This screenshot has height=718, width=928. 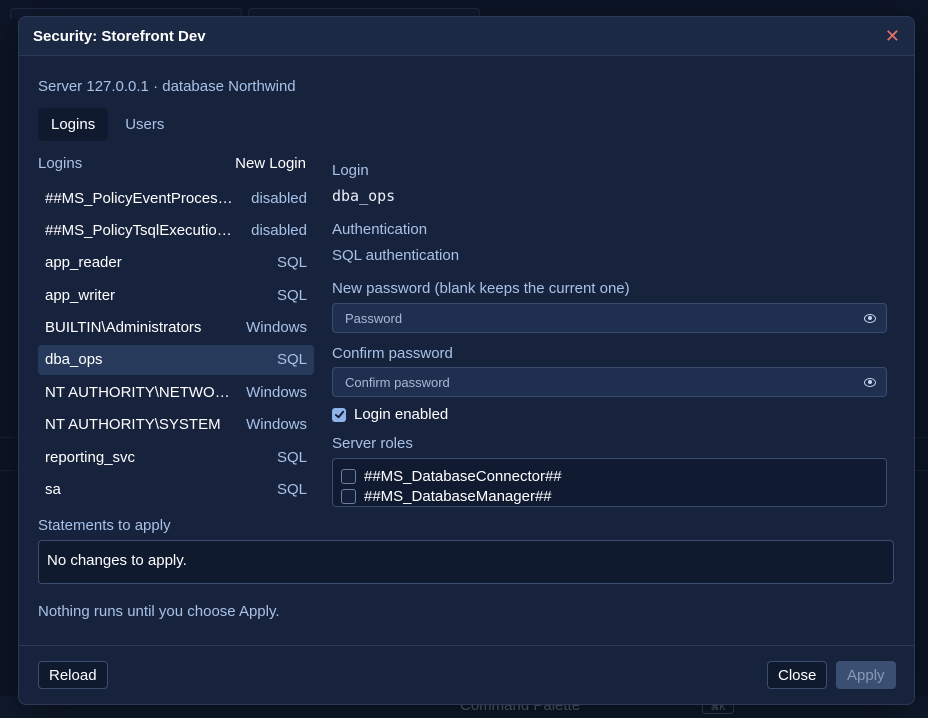 What do you see at coordinates (104, 525) in the screenshot?
I see `statements-label: Statements to apply` at bounding box center [104, 525].